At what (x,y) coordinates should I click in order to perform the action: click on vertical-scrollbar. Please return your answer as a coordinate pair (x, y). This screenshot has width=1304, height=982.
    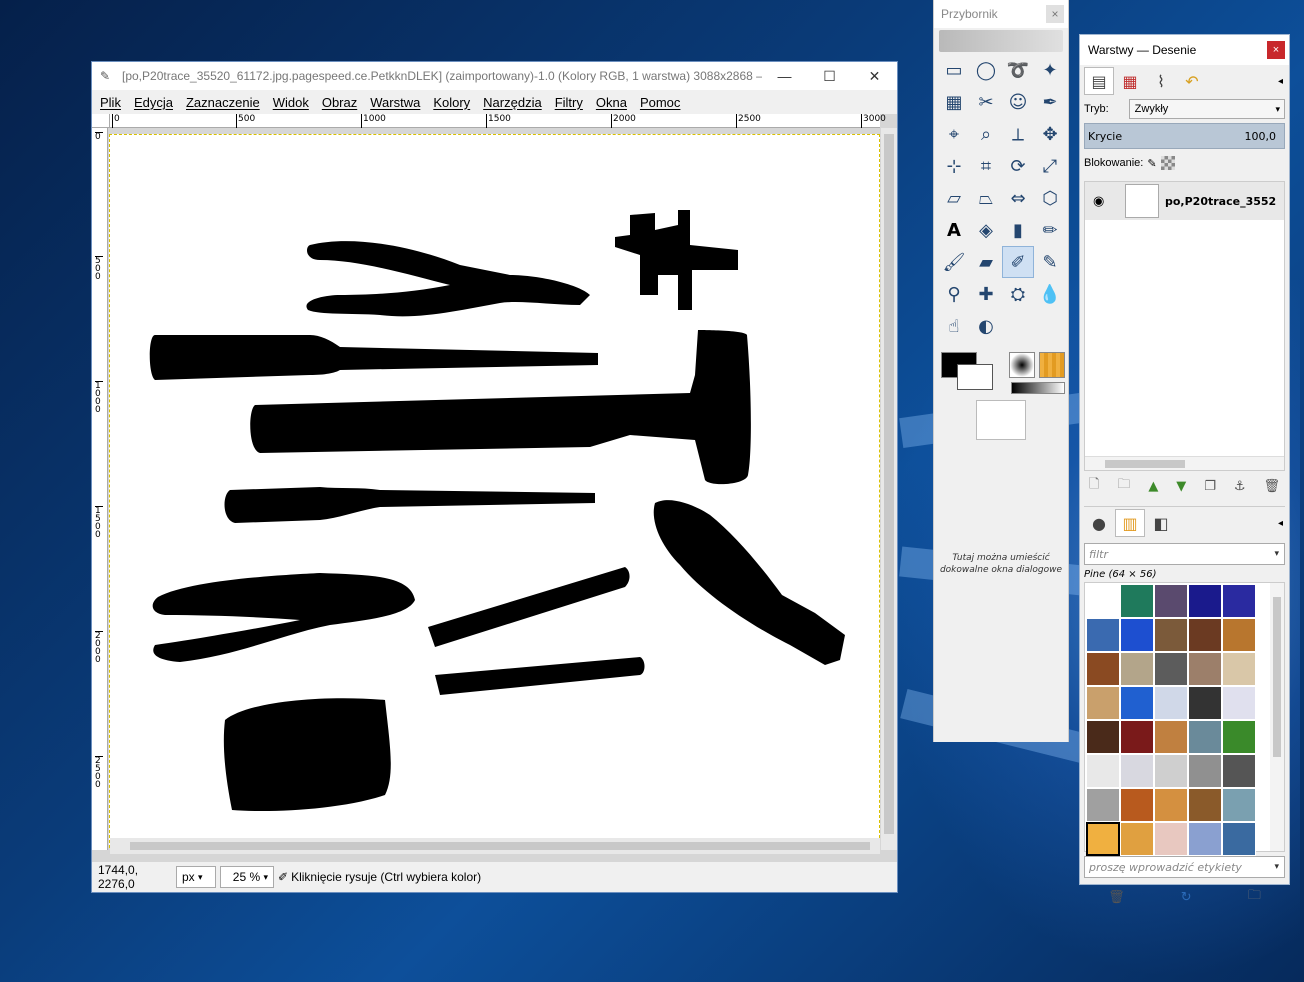
    Looking at the image, I should click on (889, 489).